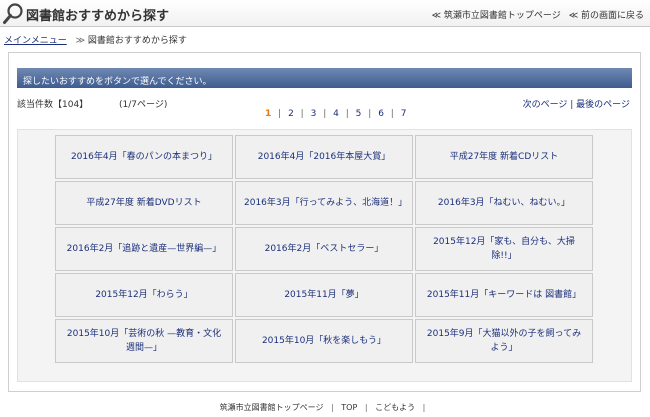 This screenshot has height=417, width=650. What do you see at coordinates (504, 203) in the screenshot?
I see `recommendation-button: 2016年3月「ねむい、ねむい。」` at bounding box center [504, 203].